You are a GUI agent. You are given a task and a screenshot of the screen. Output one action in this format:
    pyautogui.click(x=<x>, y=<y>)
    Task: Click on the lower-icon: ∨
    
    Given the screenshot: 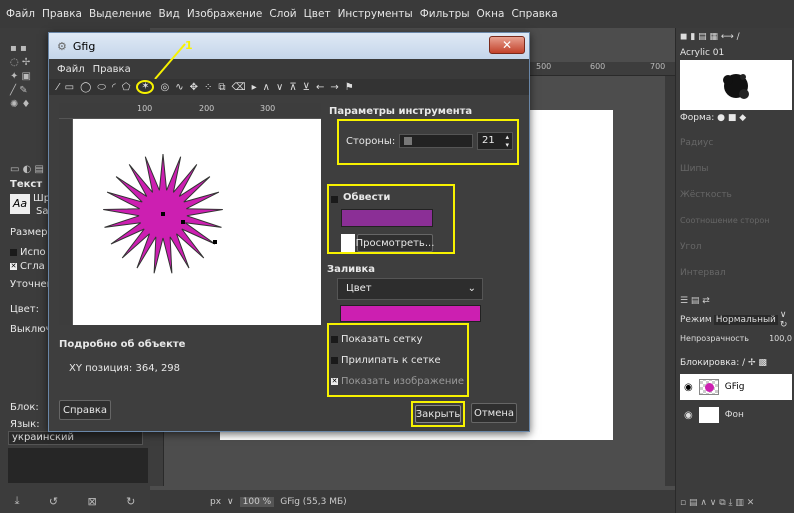 What is the action you would take?
    pyautogui.click(x=279, y=87)
    